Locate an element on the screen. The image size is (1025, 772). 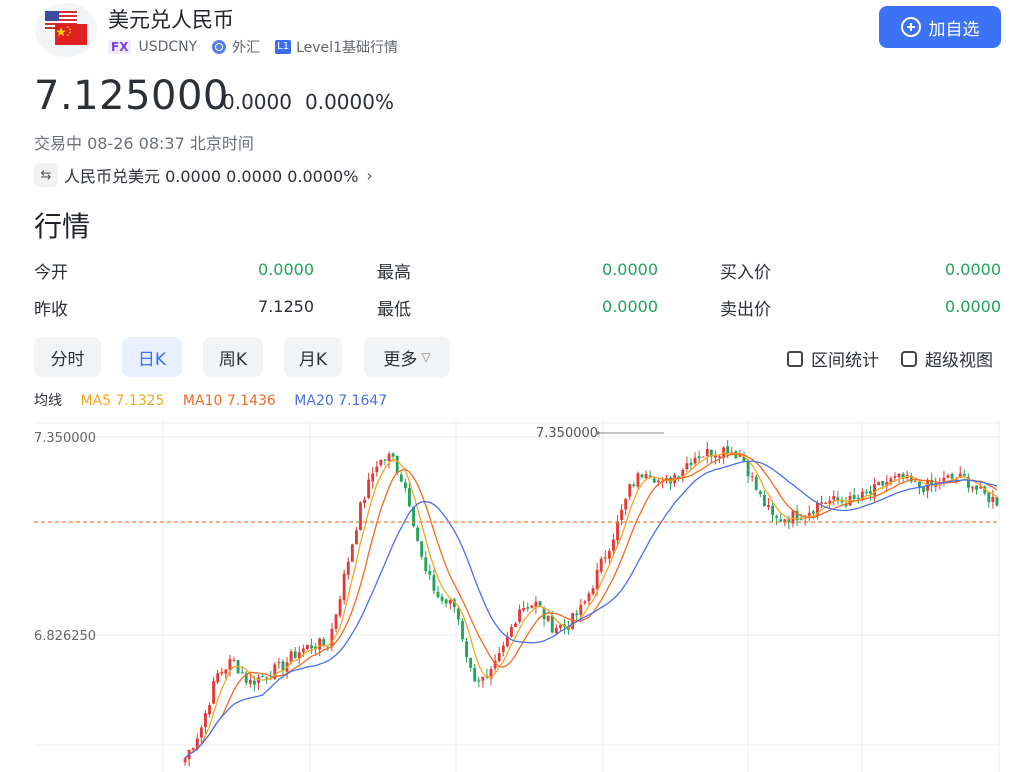
ma-legend: 均线 MA5 7.1325 MA10 7.1436 MA20 7.1647 is located at coordinates (217, 400).